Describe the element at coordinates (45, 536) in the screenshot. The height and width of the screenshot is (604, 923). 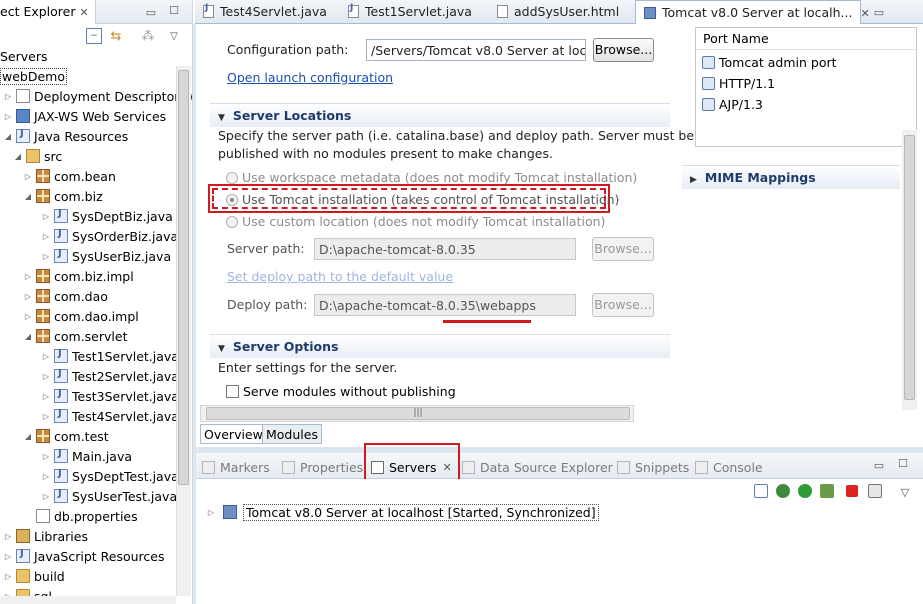
I see `tree-item: ▷ Libraries` at that location.